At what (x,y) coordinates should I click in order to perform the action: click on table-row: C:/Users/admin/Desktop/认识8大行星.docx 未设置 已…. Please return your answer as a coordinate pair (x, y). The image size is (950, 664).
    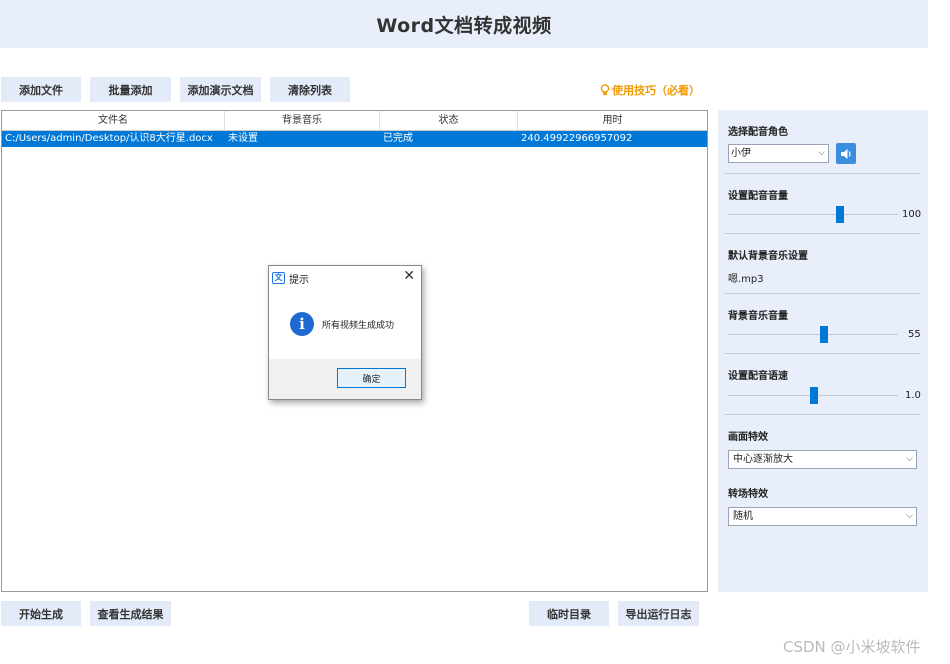
    Looking at the image, I should click on (354, 139).